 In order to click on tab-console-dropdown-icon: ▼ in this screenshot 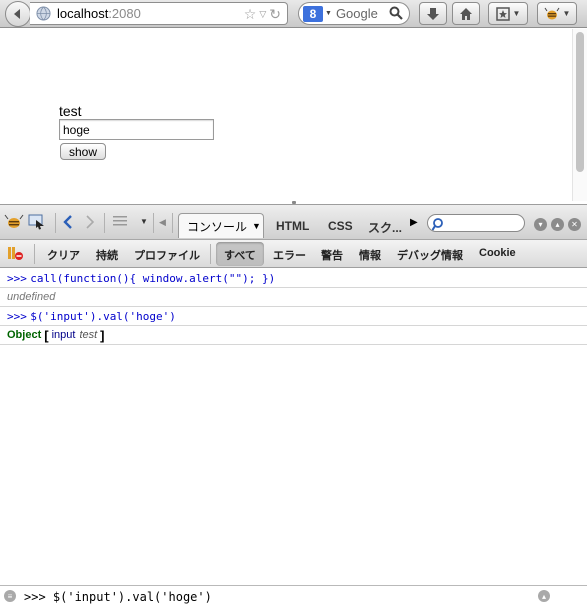, I will do `click(256, 226)`.